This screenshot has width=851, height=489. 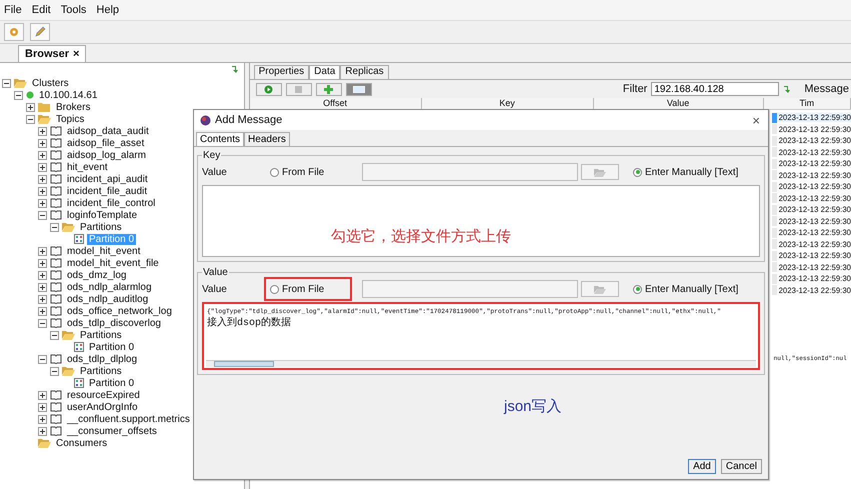 I want to click on tree-item: incident_api_audit, so click(x=107, y=179).